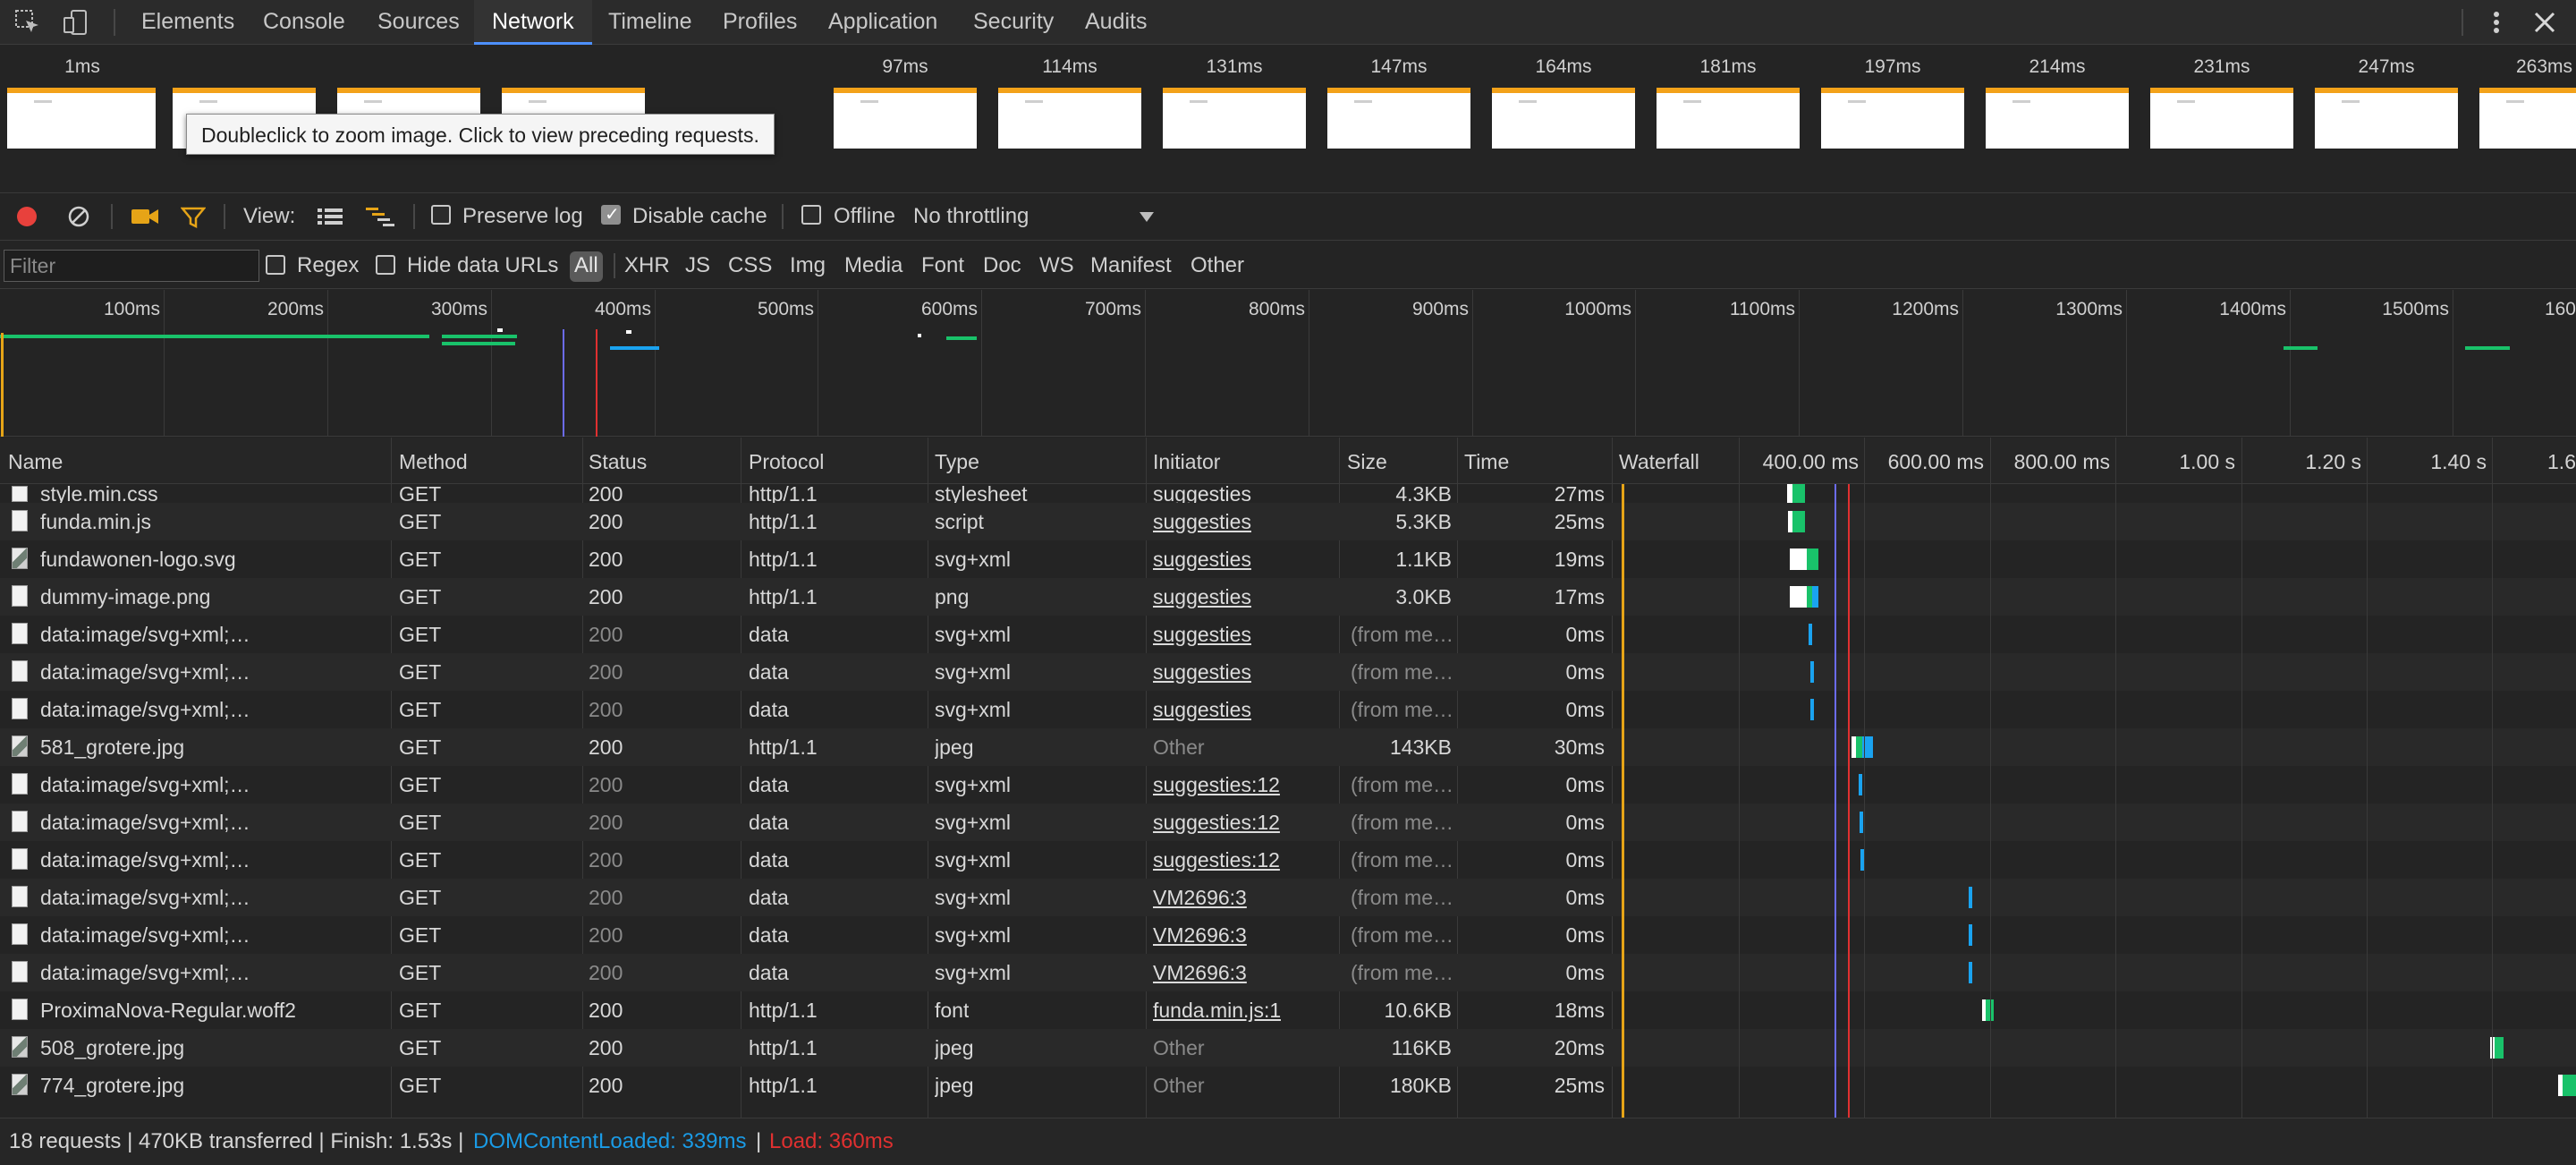  I want to click on overview-tick: 100ms, so click(131, 309).